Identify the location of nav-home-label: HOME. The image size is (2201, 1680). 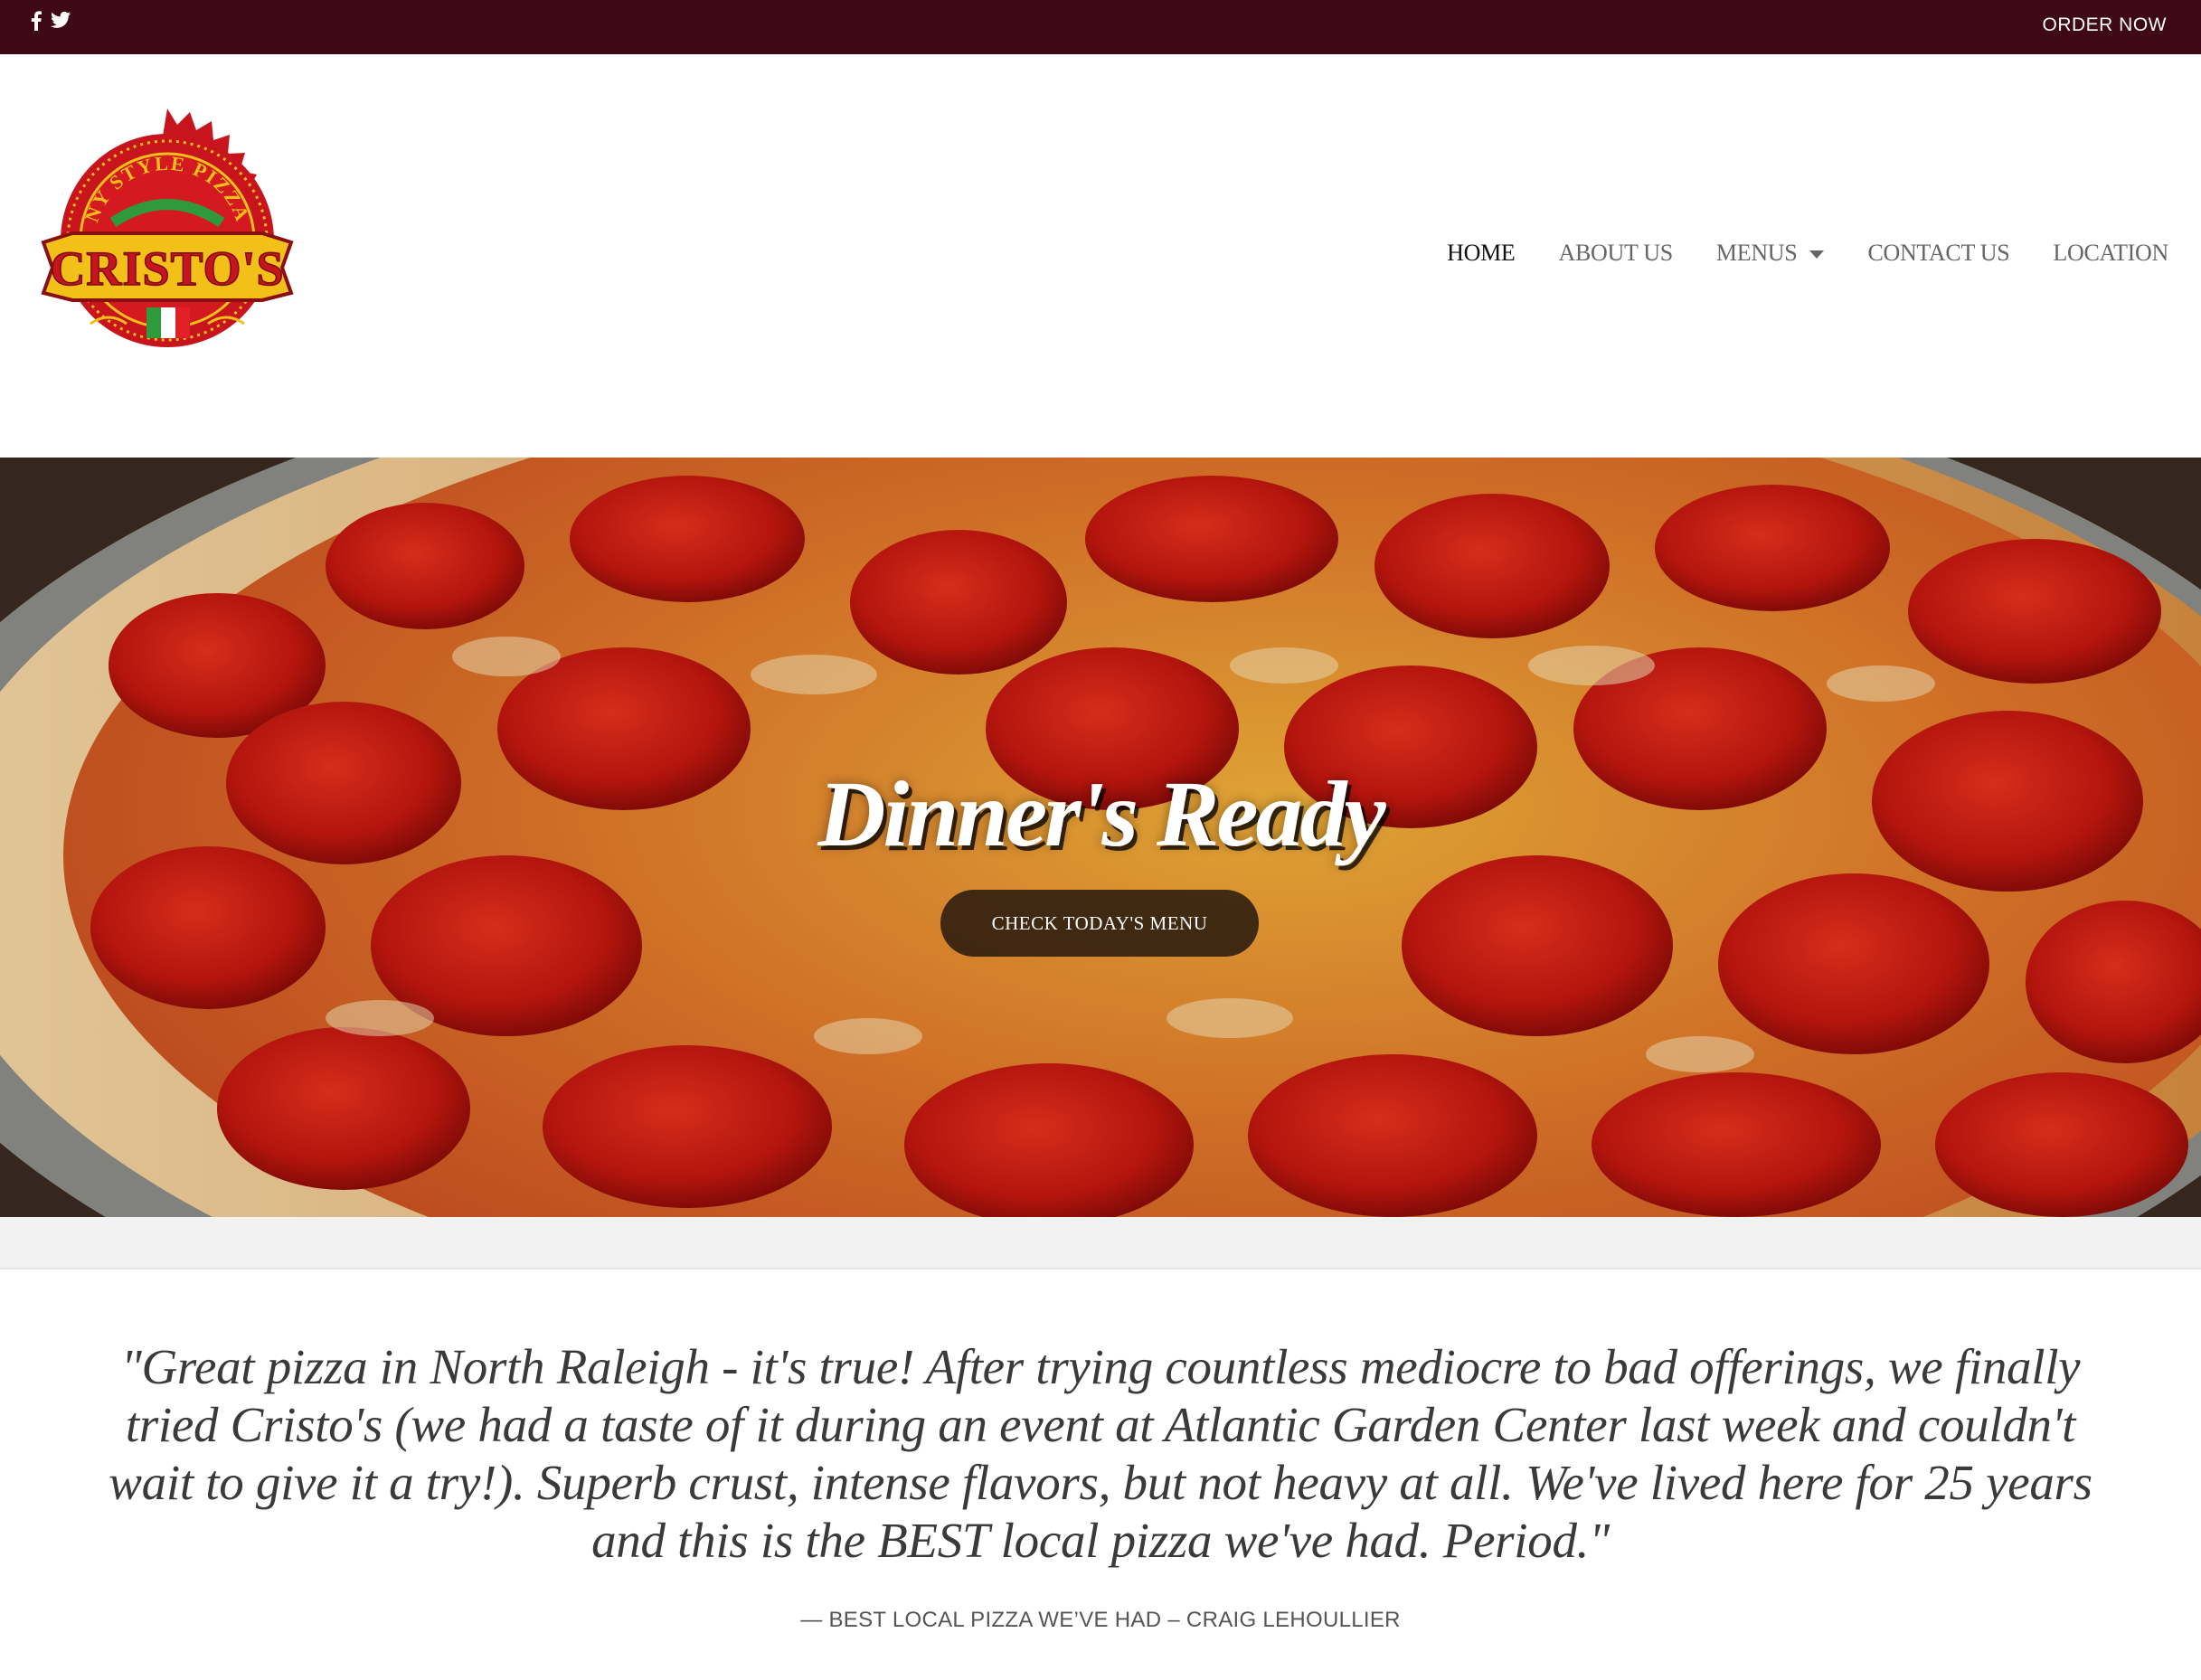
(1481, 253).